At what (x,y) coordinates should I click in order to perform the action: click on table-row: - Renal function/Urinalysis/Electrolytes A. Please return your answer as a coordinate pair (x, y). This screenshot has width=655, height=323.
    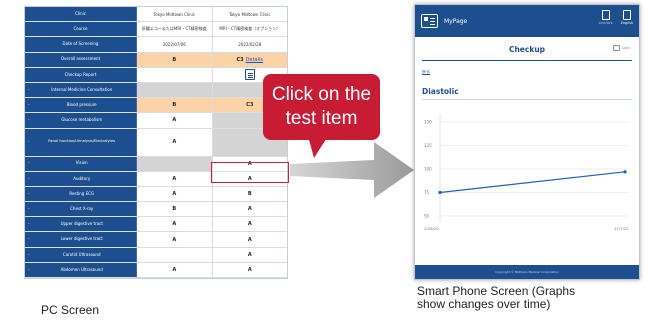
    Looking at the image, I should click on (156, 142).